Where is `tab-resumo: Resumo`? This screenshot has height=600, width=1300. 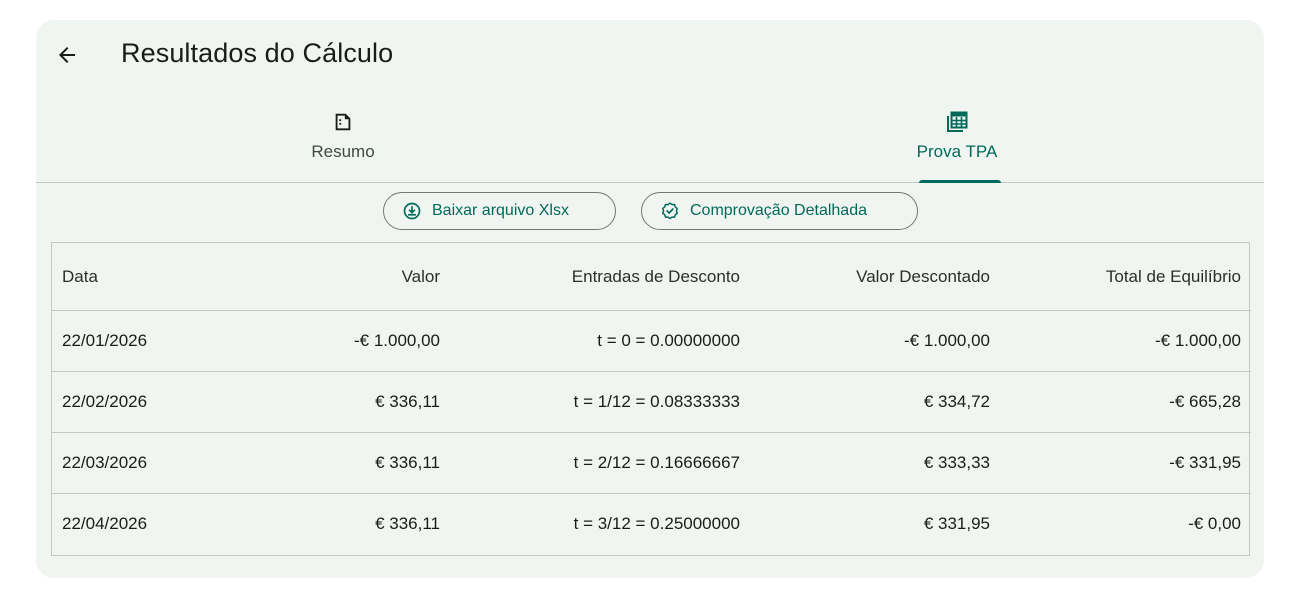
tab-resumo: Resumo is located at coordinates (343, 143).